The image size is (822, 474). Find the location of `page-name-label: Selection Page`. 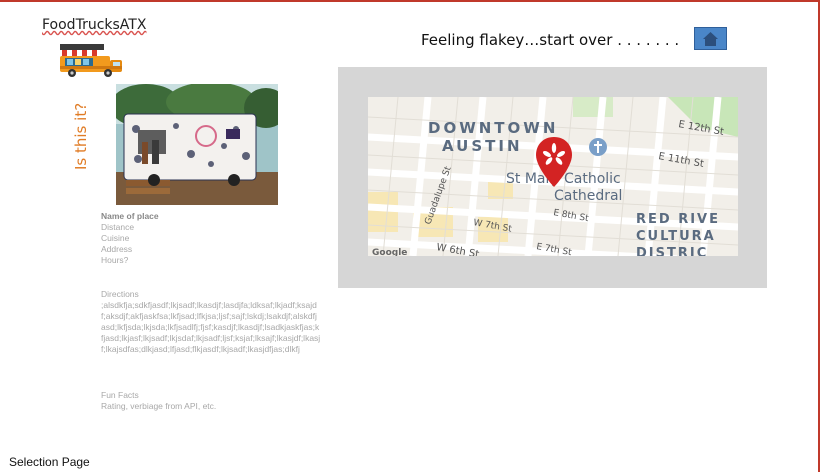

page-name-label: Selection Page is located at coordinates (49, 462).